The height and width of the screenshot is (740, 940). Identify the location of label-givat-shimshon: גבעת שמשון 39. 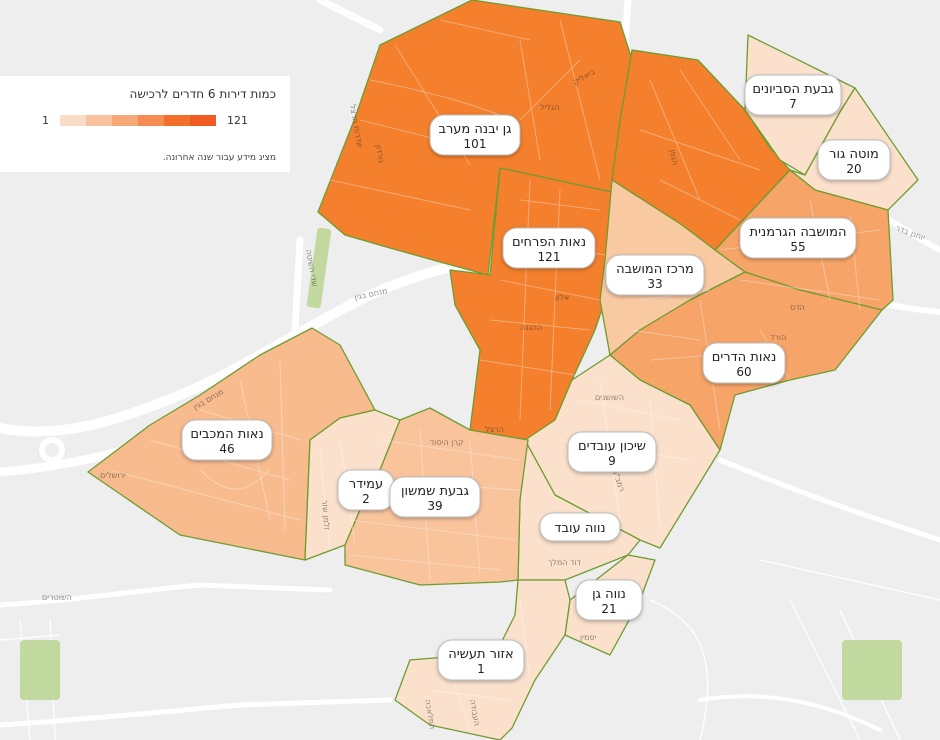
(435, 497).